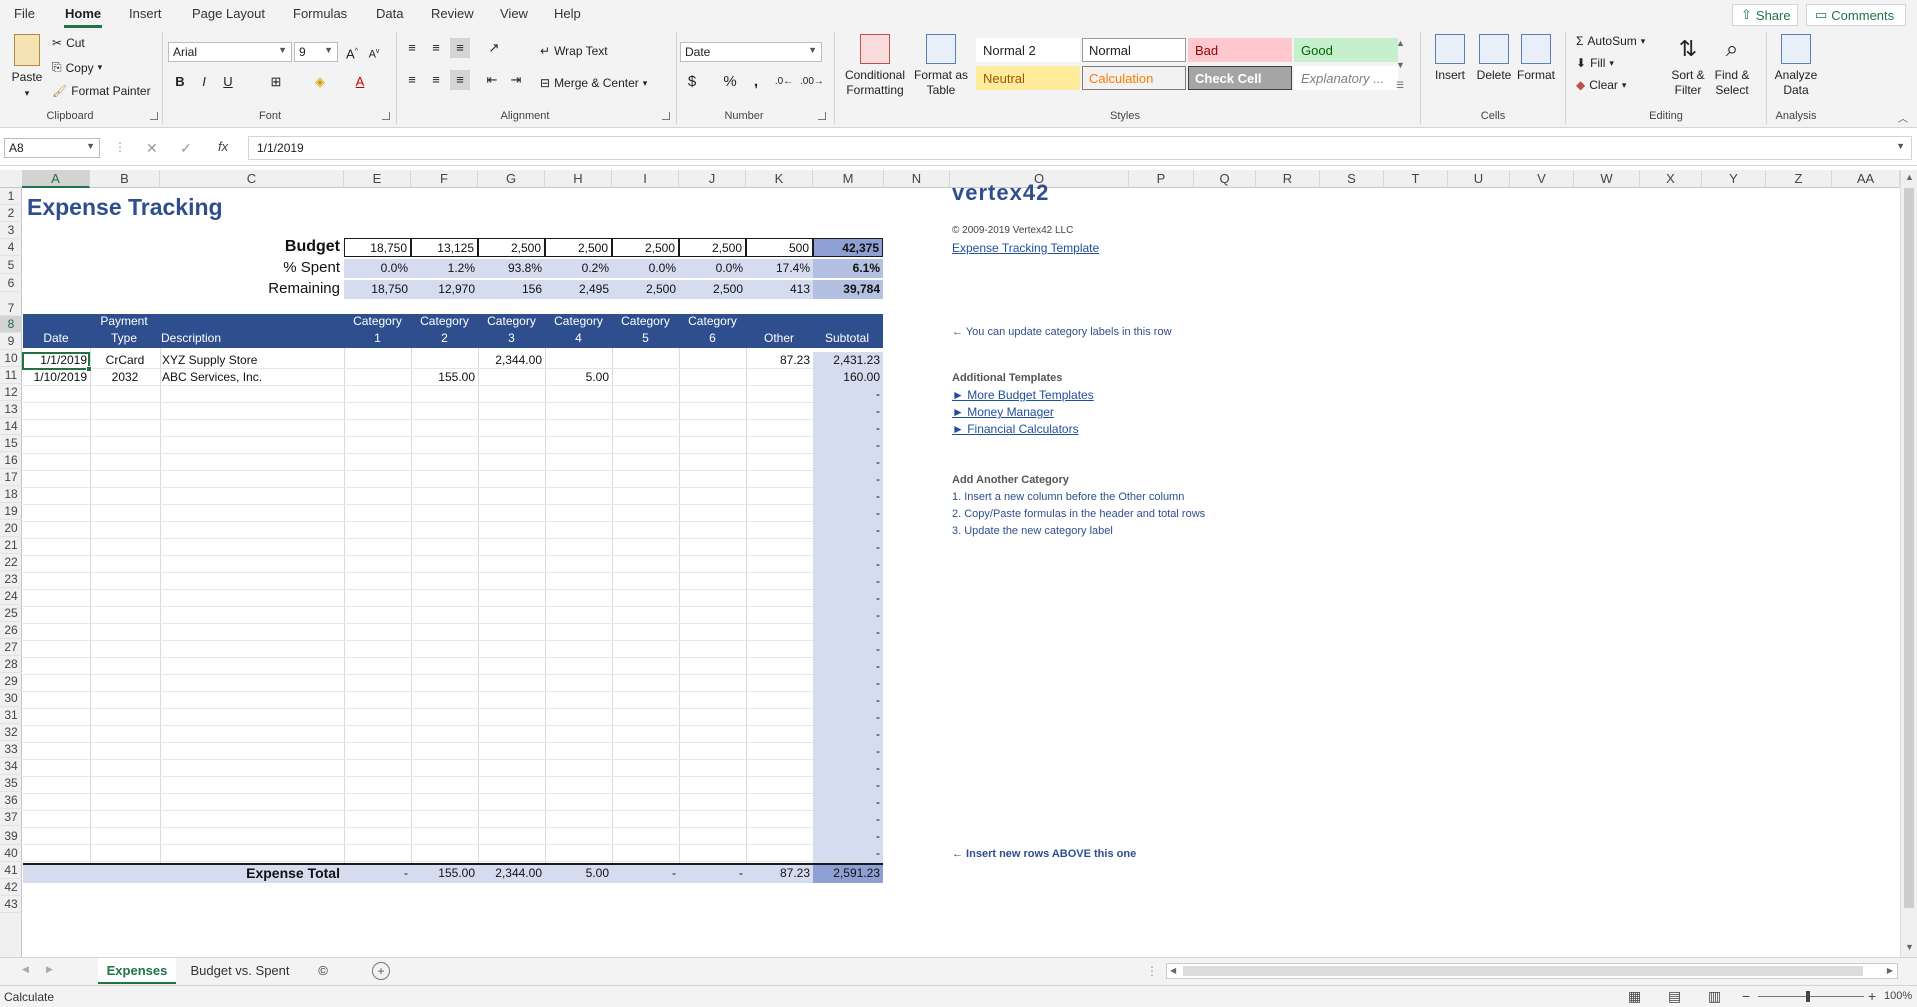  Describe the element at coordinates (848, 874) in the screenshot. I see `total-value-7: 2,591.23` at that location.